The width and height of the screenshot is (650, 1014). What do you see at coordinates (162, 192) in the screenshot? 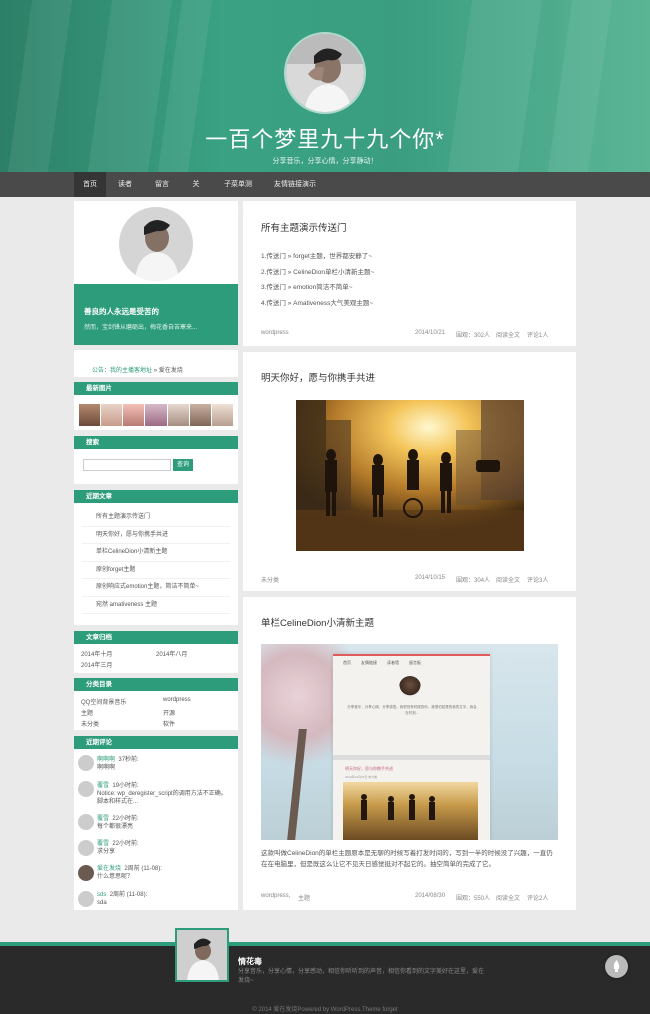
I see `nav-item-guestbook: 留言板` at bounding box center [162, 192].